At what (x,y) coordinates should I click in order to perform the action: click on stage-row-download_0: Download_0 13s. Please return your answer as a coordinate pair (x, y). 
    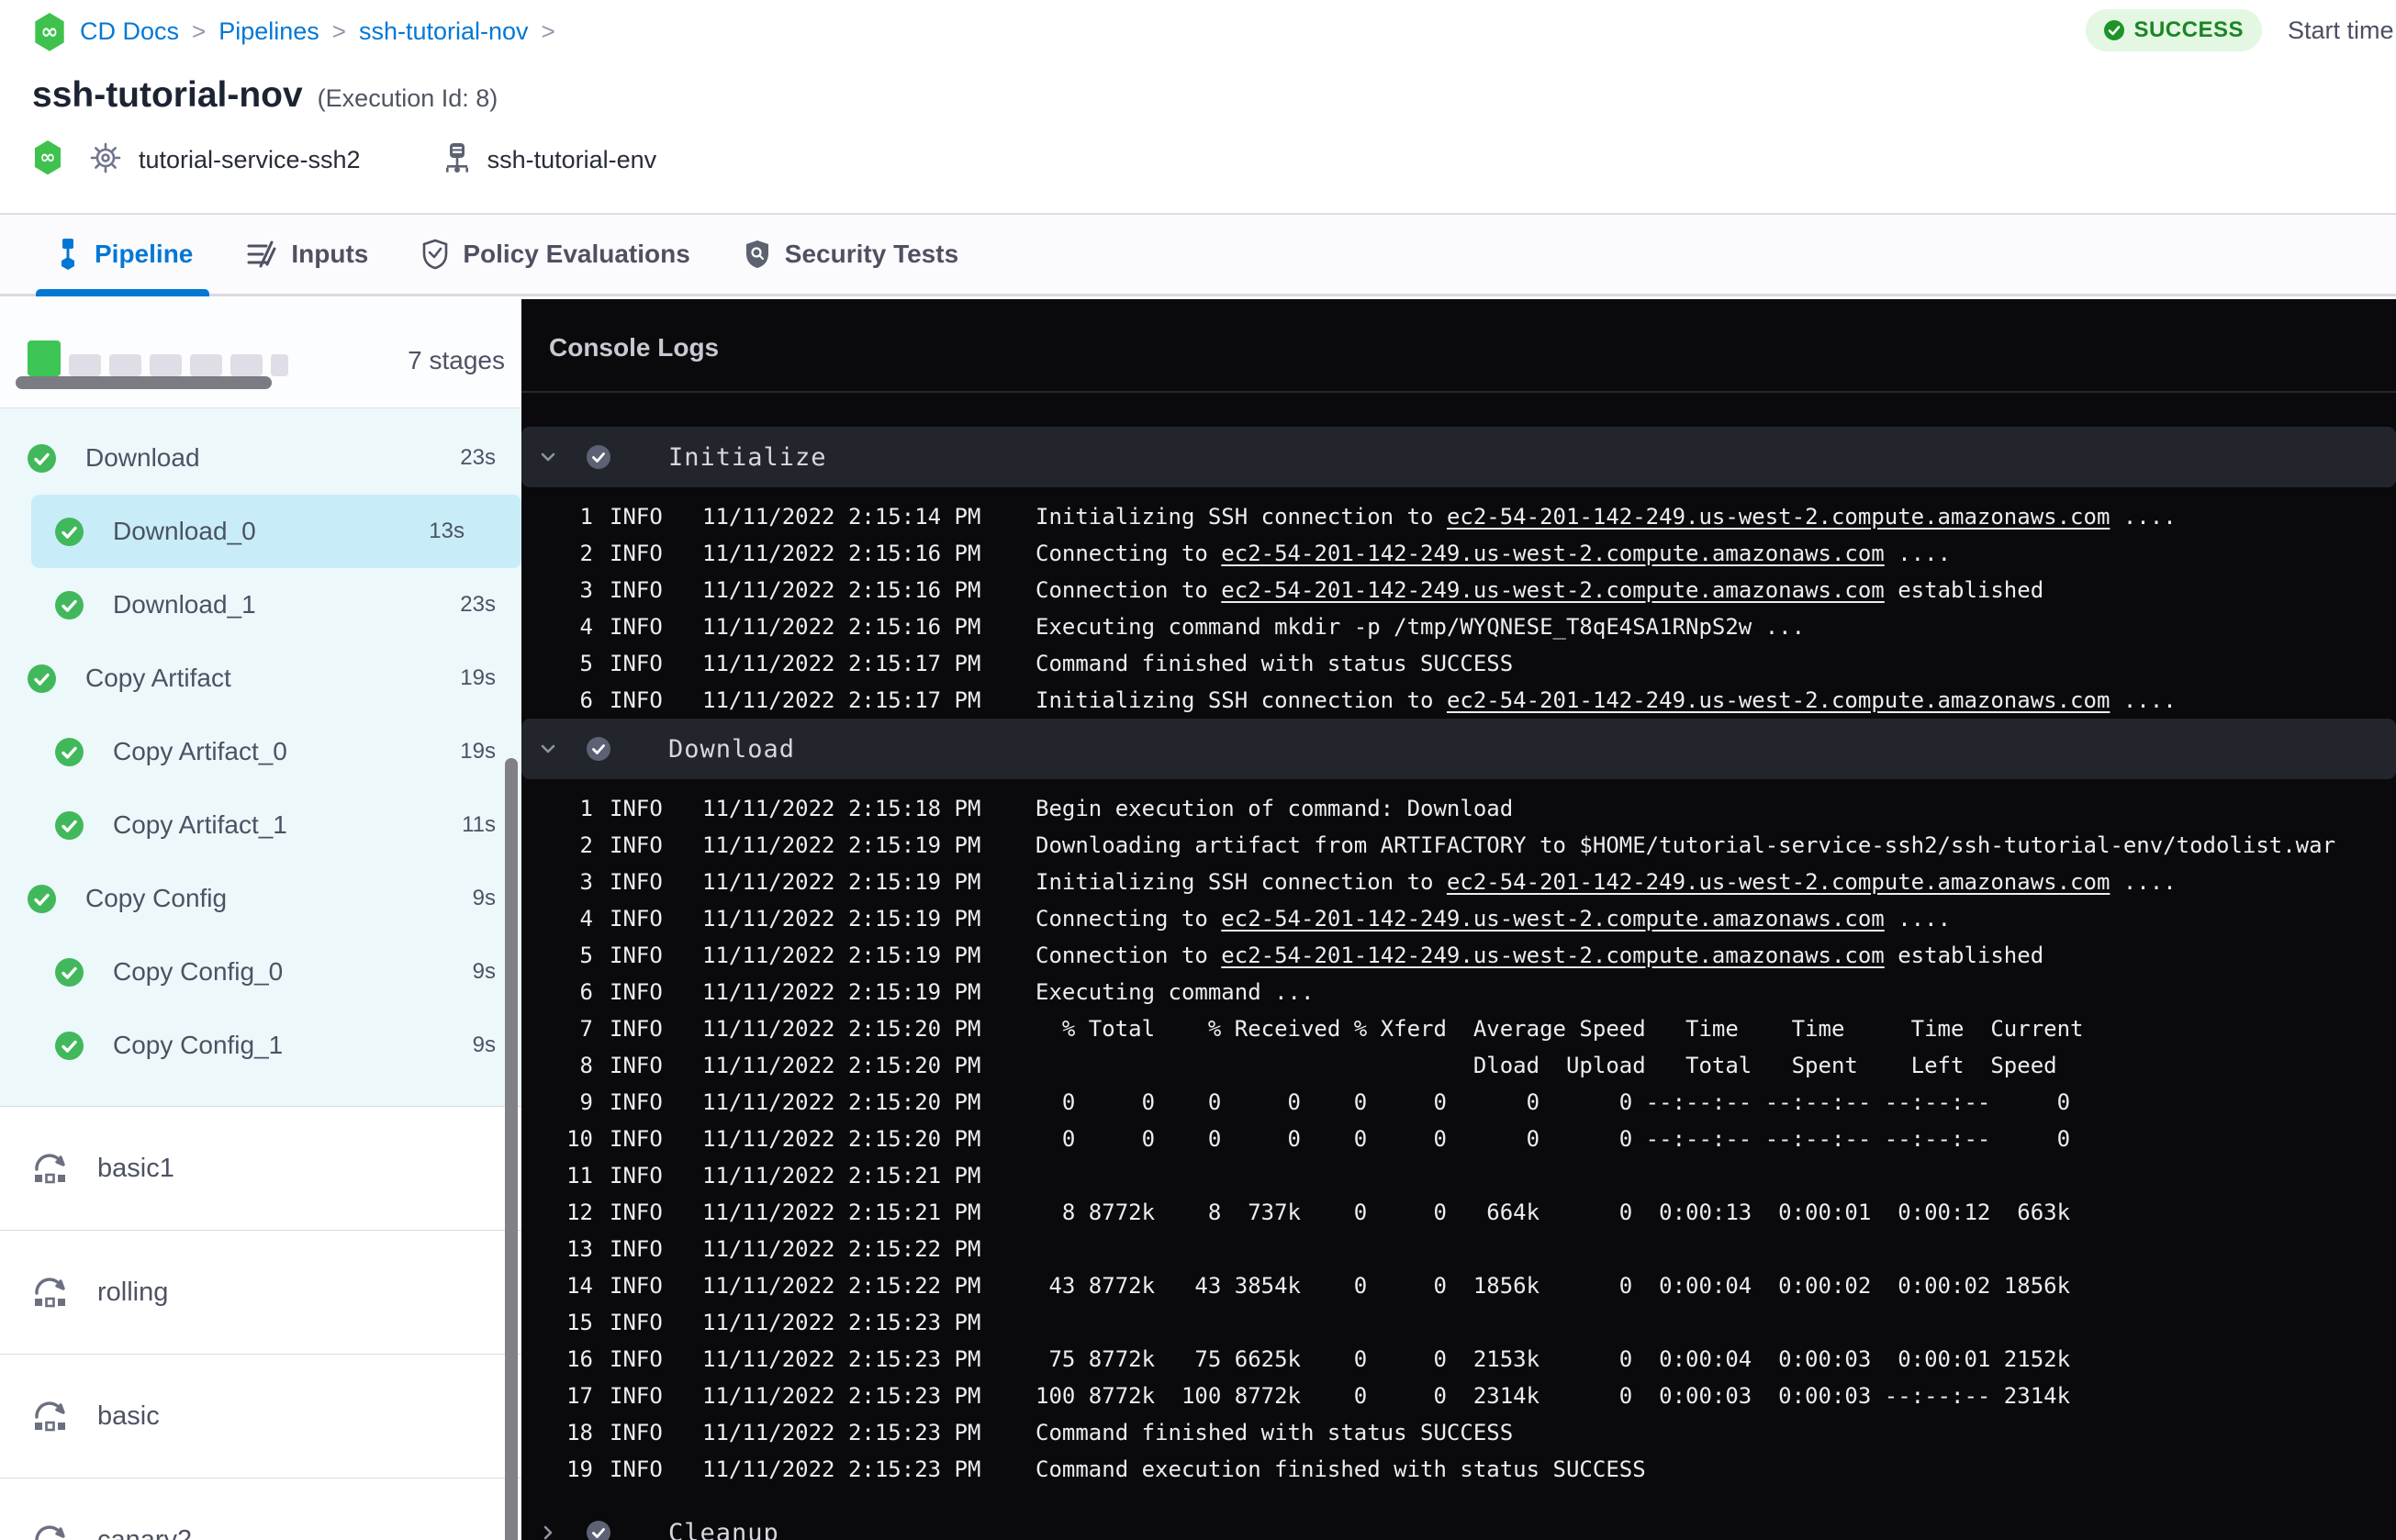
    Looking at the image, I should click on (276, 531).